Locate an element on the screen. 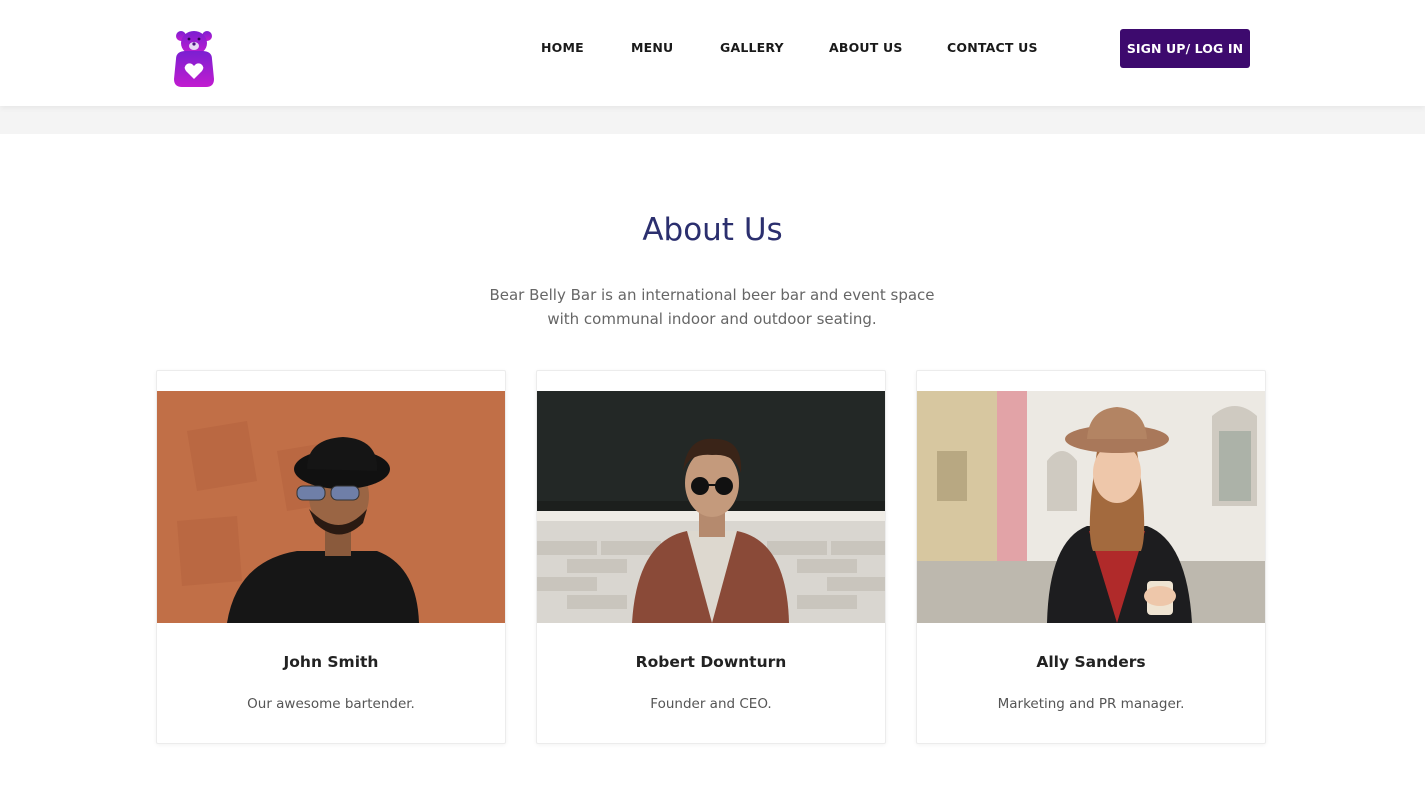 The width and height of the screenshot is (1425, 798). team-photo-john-smith is located at coordinates (331, 507).